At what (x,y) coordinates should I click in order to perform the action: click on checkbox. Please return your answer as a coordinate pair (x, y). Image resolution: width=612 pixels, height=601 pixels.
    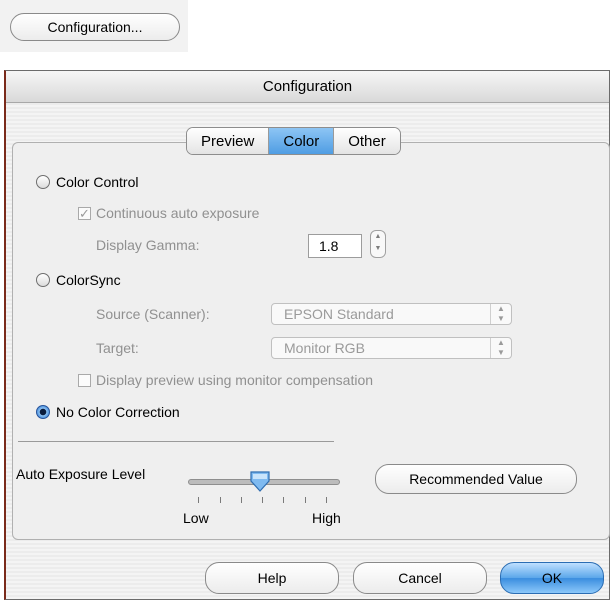
    Looking at the image, I should click on (84, 380).